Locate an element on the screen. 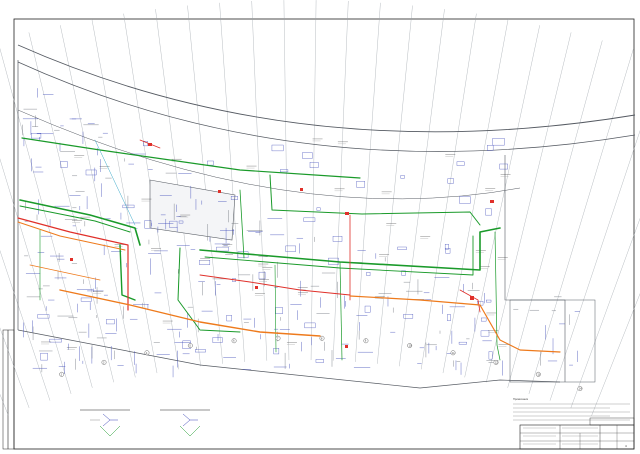  grid-axis-mark: 8 is located at coordinates (322, 338).